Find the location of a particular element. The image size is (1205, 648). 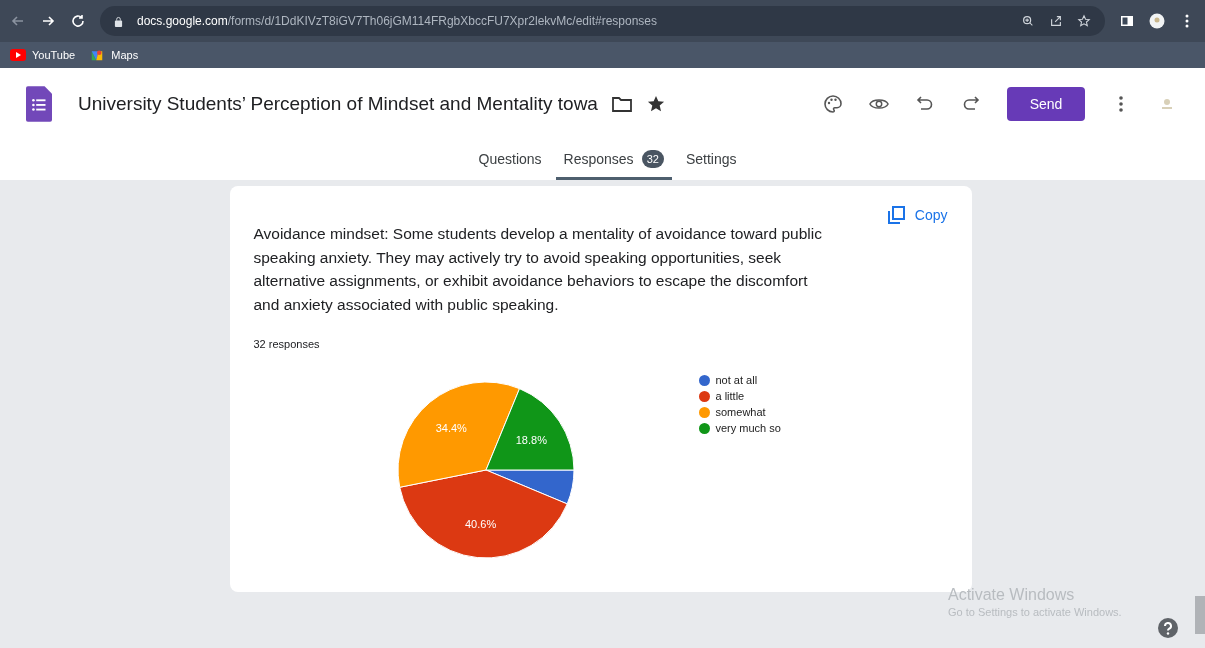

reload-icon is located at coordinates (78, 21).